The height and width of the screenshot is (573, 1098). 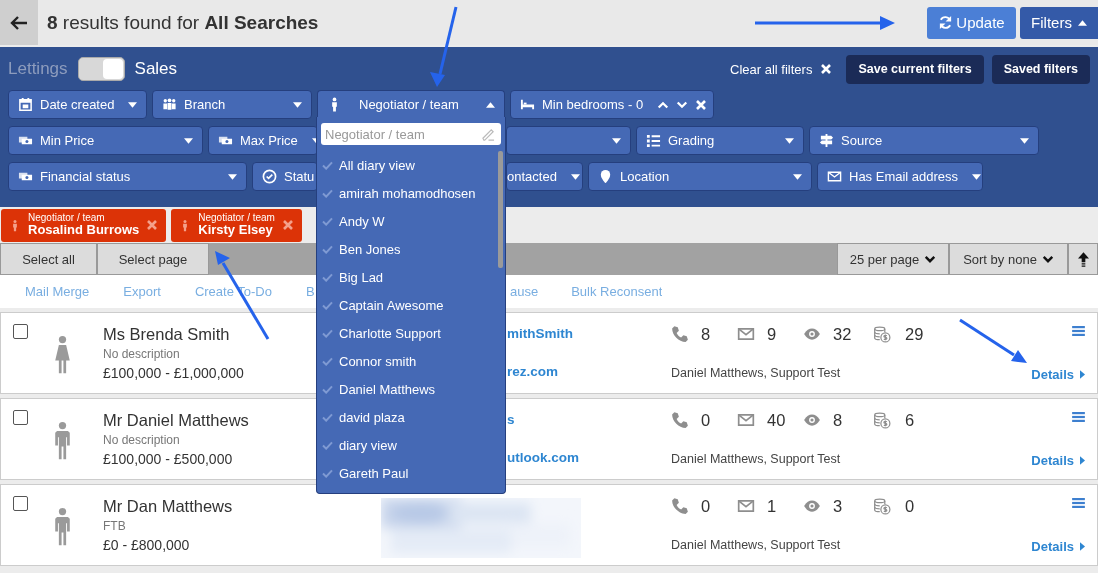 I want to click on price-range: £100,000 - £1,000,000, so click(x=173, y=373).